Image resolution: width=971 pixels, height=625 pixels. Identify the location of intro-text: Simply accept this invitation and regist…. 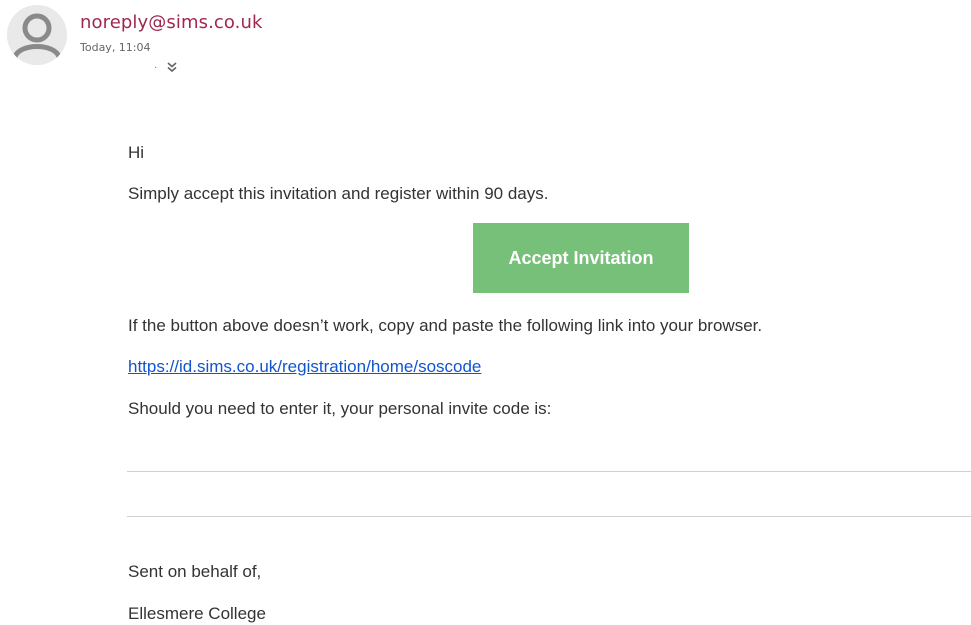
(338, 193).